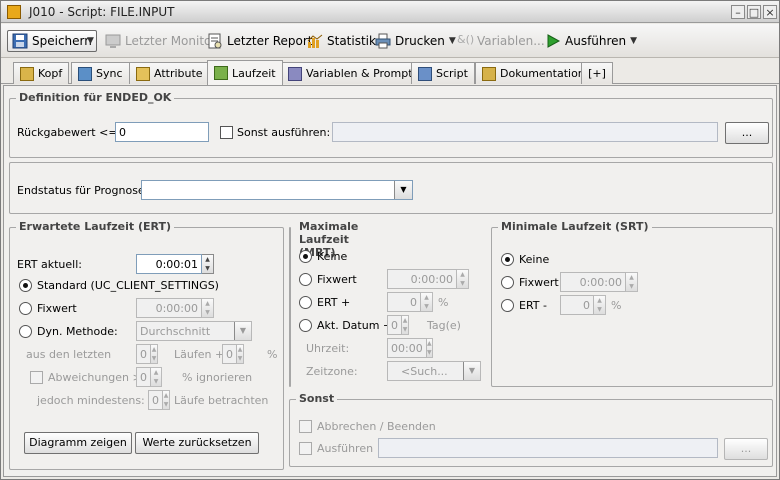 This screenshot has width=780, height=480. I want to click on monitor-icon, so click(113, 41).